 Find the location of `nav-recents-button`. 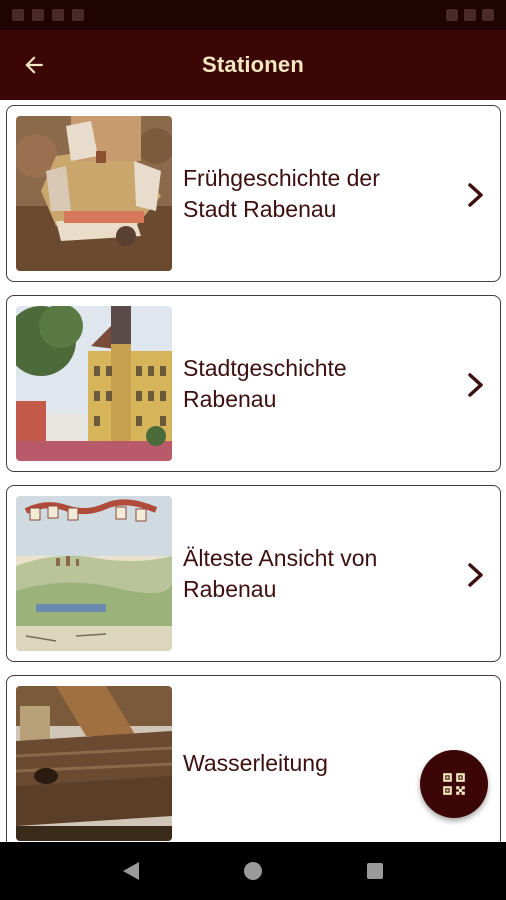

nav-recents-button is located at coordinates (375, 871).